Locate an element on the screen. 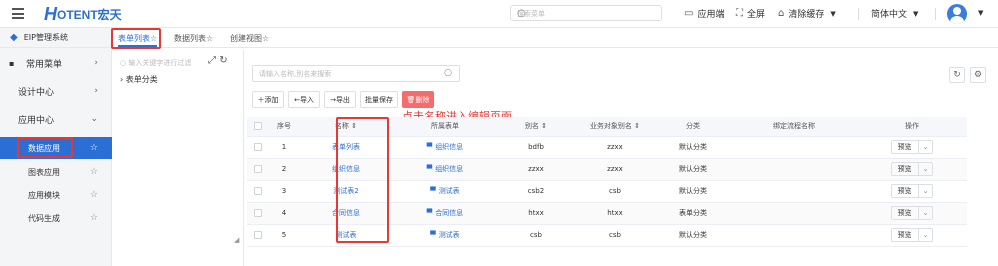 The height and width of the screenshot is (266, 998). expand-icon: ⤢ is located at coordinates (212, 60).